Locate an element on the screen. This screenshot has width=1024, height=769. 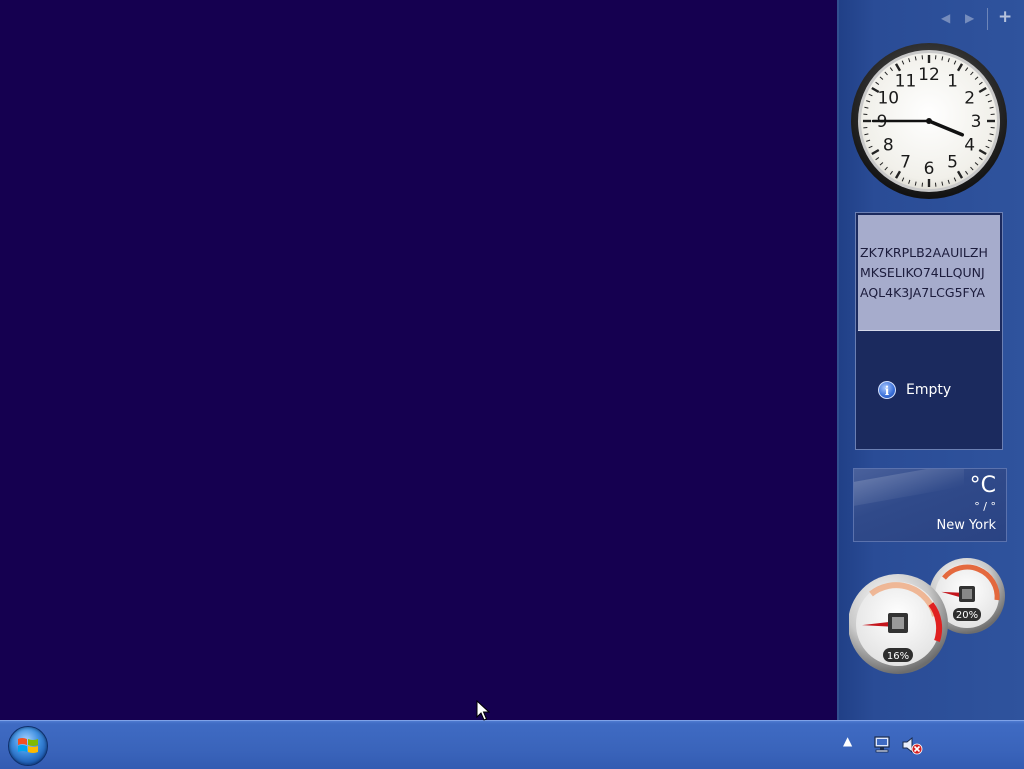
clock-number: 8 is located at coordinates (888, 146).